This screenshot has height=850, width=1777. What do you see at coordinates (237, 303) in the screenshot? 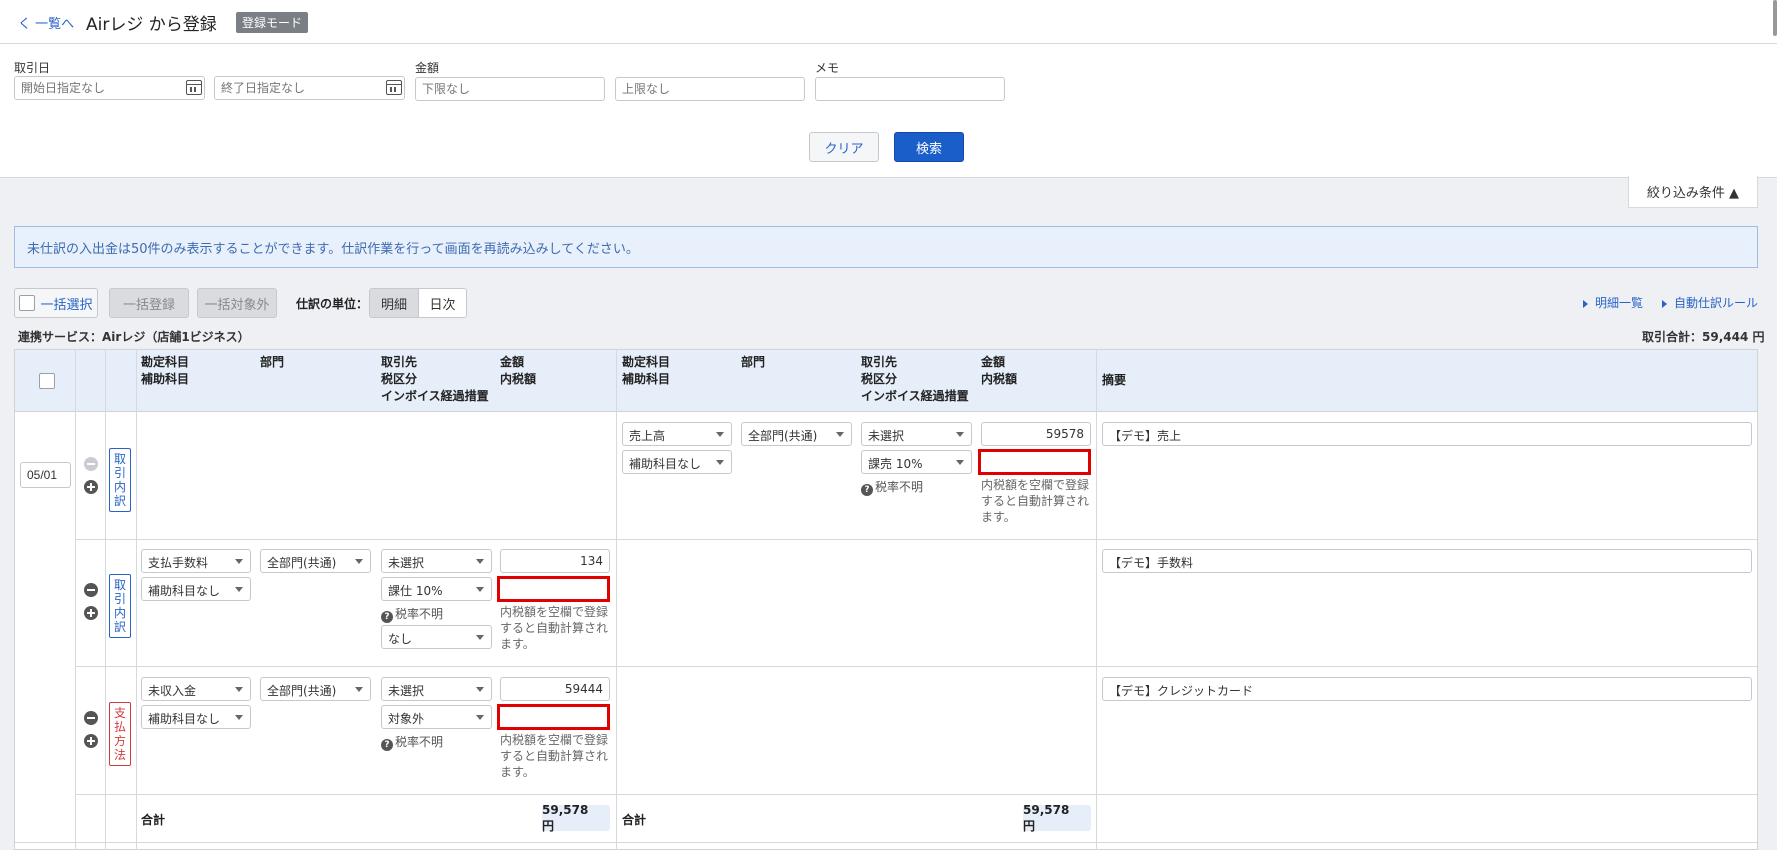
I see `bulk-exclude-button: 一括対象外` at bounding box center [237, 303].